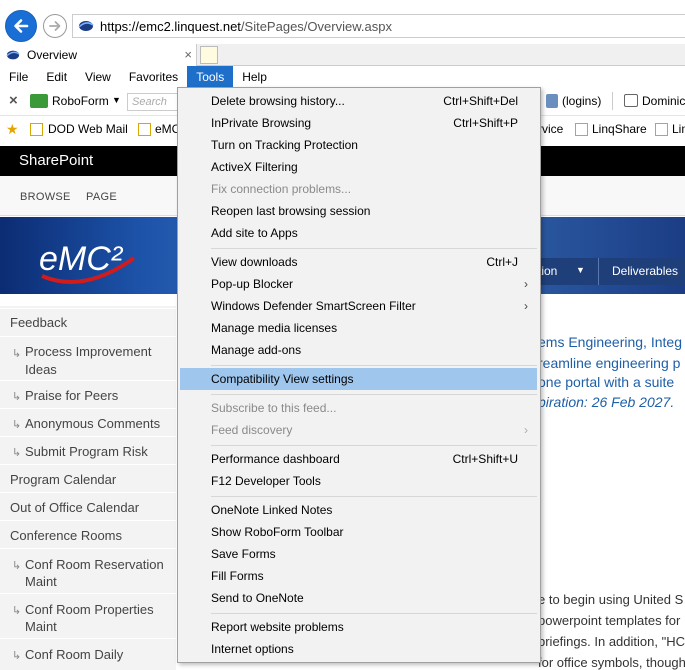  What do you see at coordinates (359, 145) in the screenshot?
I see `menu-tracking-protection: Turn on Tracking Protection` at bounding box center [359, 145].